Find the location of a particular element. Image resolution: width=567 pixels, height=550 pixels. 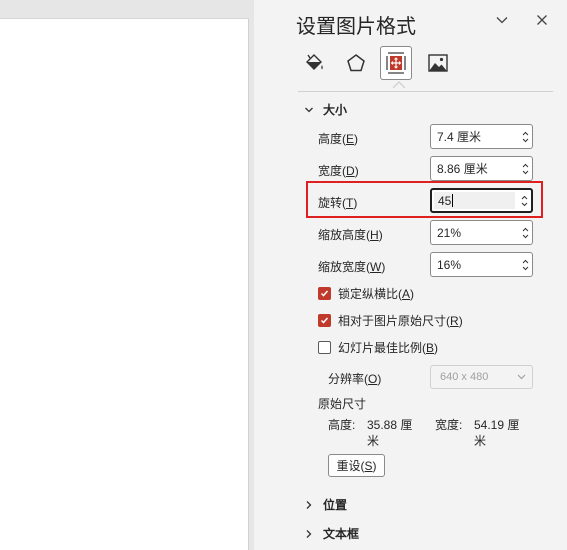

scale-height-input: 21% is located at coordinates (474, 233).